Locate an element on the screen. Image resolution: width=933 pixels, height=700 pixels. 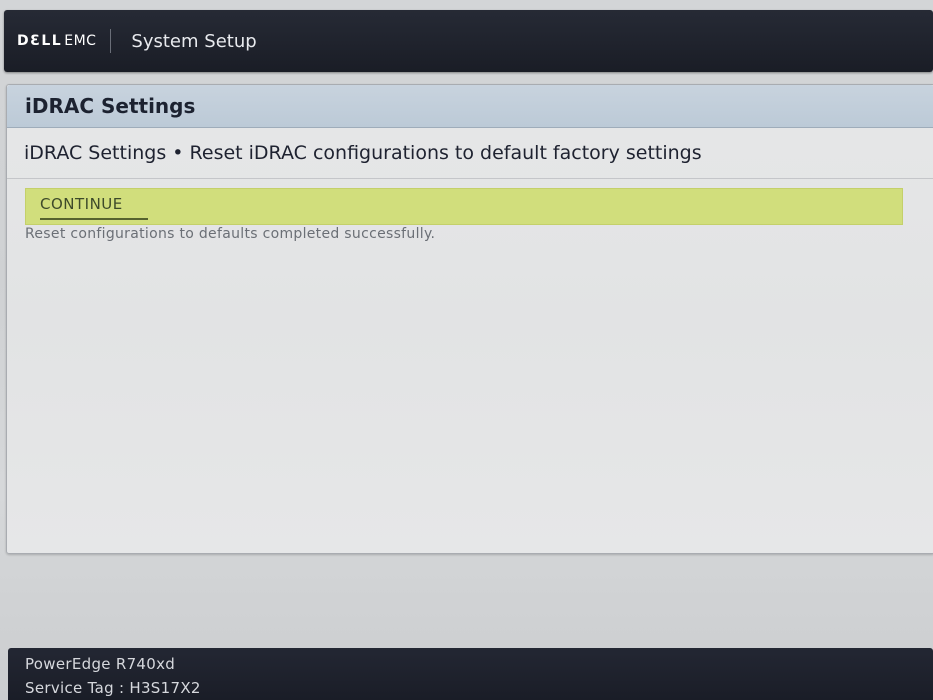
header-divider is located at coordinates (111, 41).